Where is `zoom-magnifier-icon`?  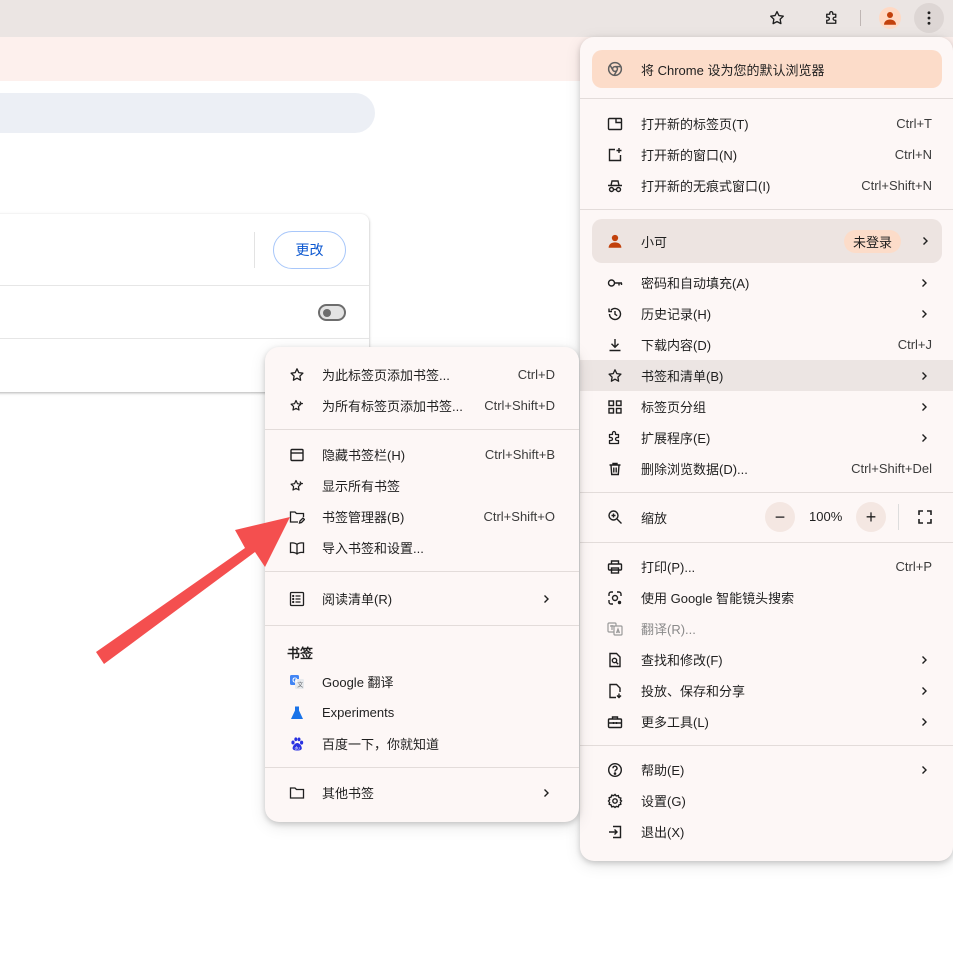 zoom-magnifier-icon is located at coordinates (615, 517).